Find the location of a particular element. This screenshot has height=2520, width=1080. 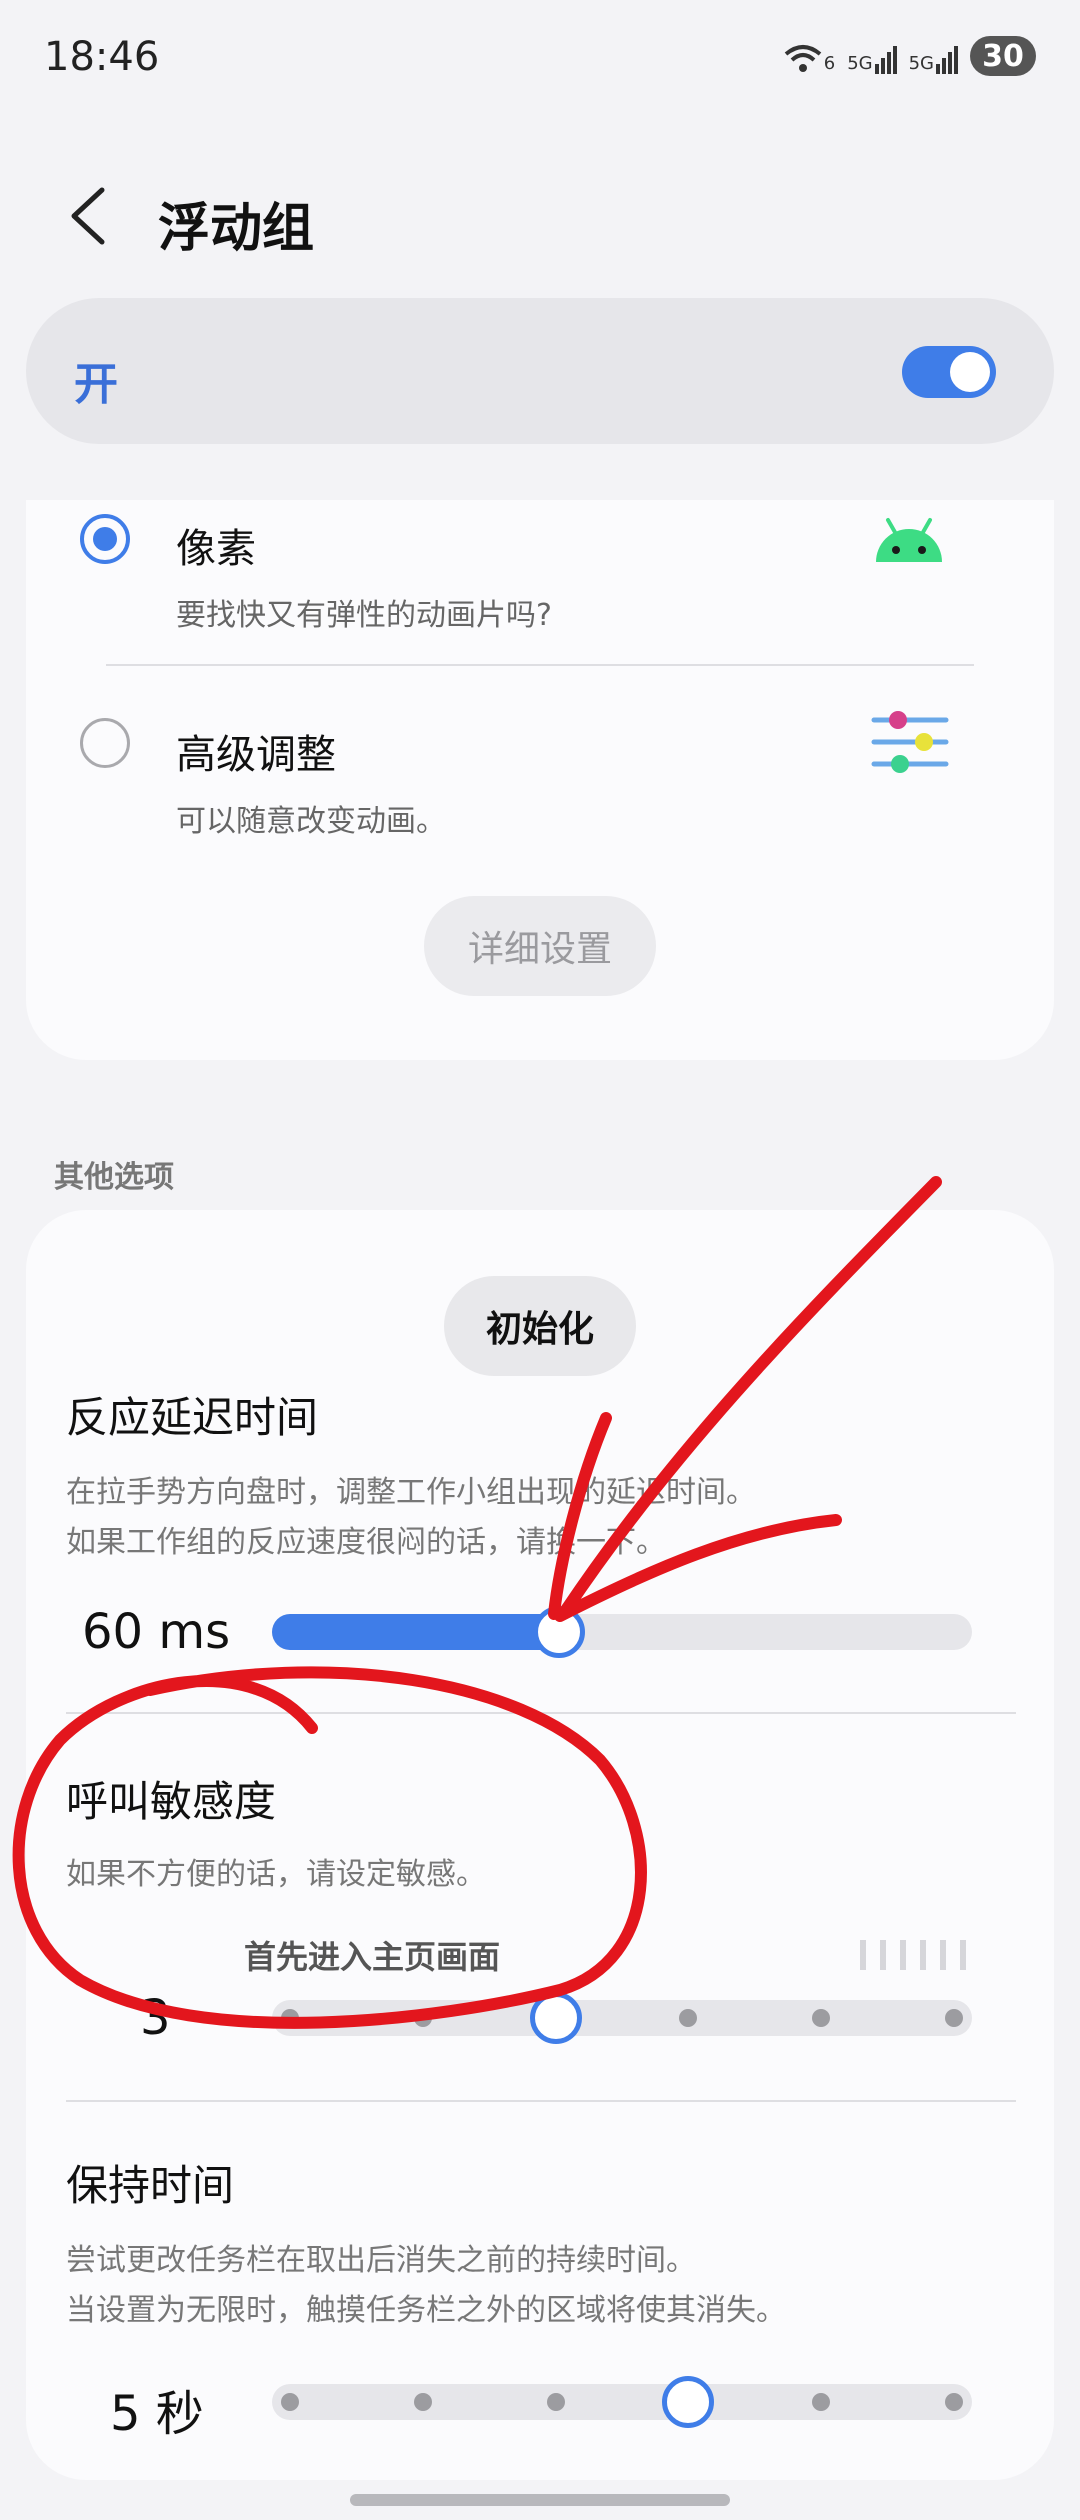

option-divider is located at coordinates (540, 665).